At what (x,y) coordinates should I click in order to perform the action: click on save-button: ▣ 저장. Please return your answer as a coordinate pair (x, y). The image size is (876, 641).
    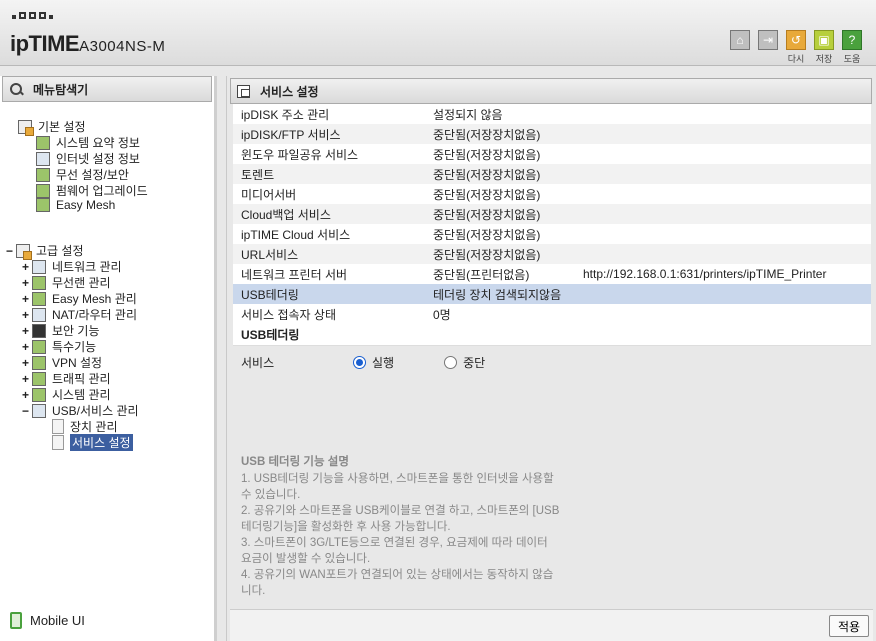
    Looking at the image, I should click on (824, 47).